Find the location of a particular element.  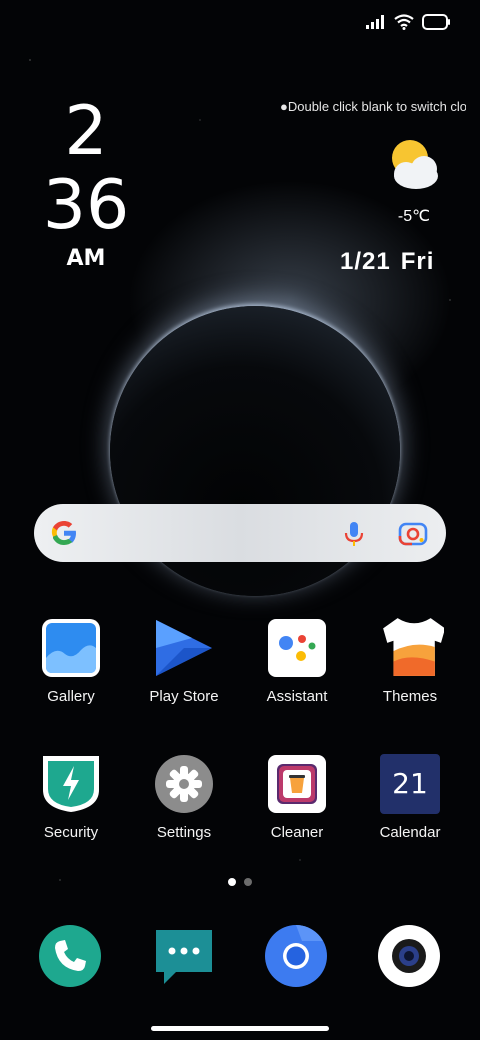

mic-icon is located at coordinates (354, 534).